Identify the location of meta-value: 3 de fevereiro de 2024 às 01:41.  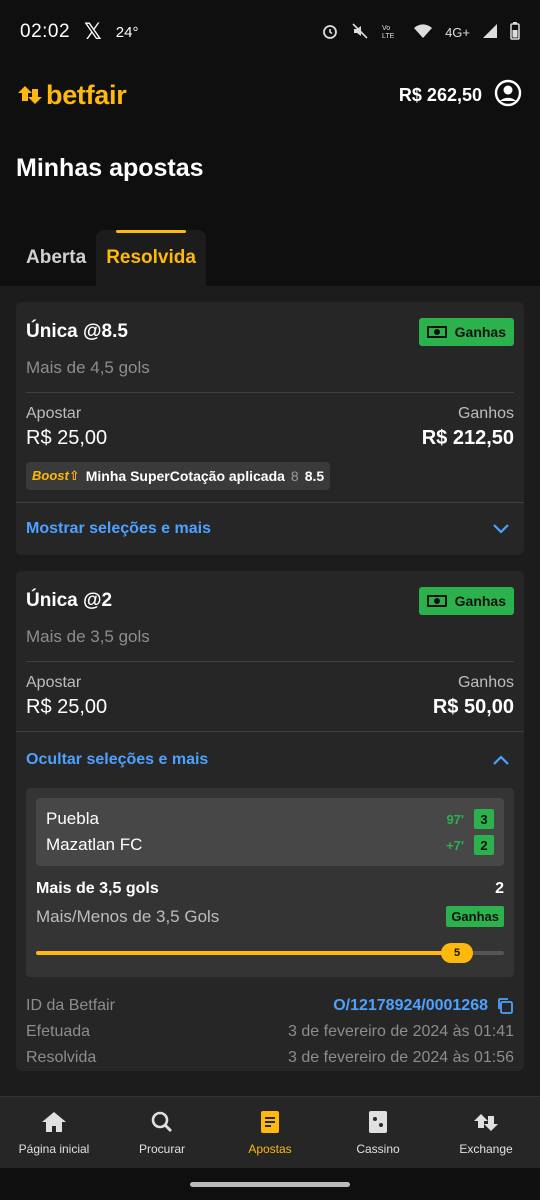
(401, 1031).